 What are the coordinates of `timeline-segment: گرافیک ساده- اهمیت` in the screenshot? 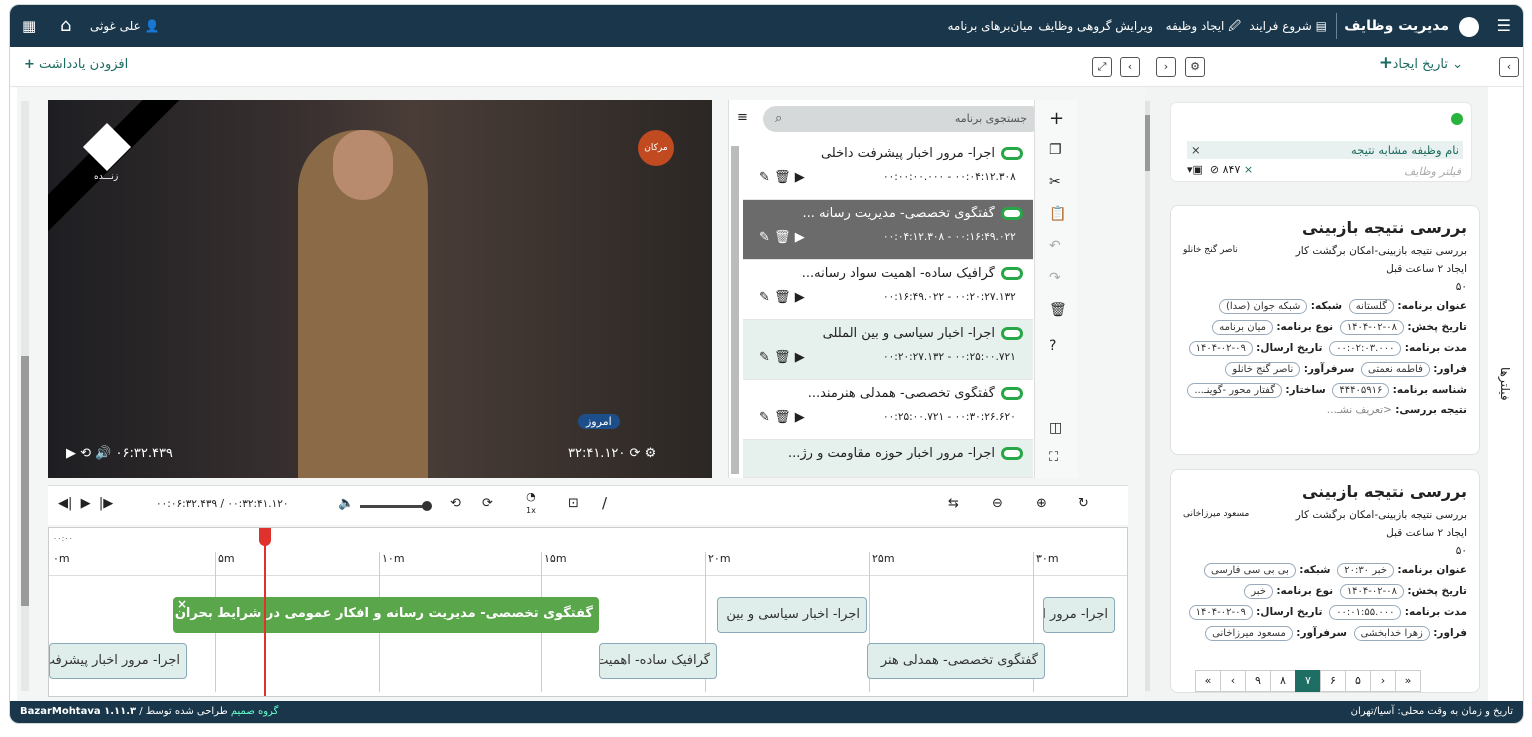 It's located at (658, 661).